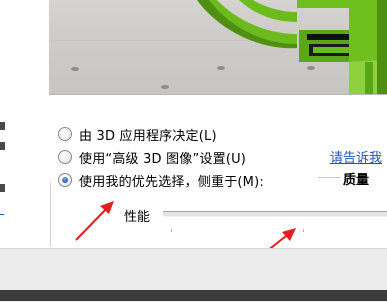  I want to click on taskbar, so click(193, 295).